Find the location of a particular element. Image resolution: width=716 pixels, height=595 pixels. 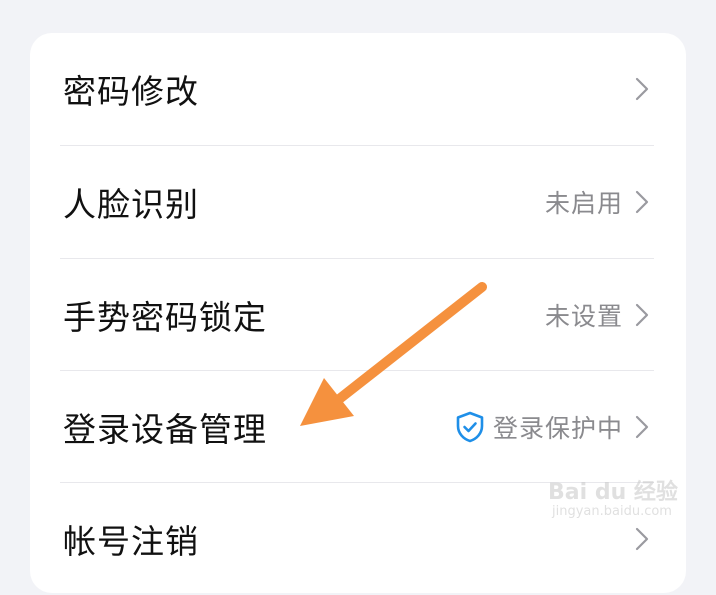

shield-check-icon is located at coordinates (470, 427).